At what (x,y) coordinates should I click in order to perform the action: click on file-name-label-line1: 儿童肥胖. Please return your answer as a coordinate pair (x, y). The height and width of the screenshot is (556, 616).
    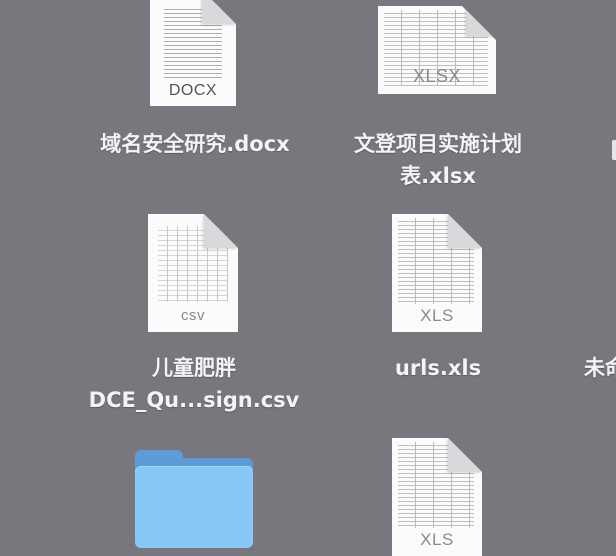
    Looking at the image, I should click on (194, 368).